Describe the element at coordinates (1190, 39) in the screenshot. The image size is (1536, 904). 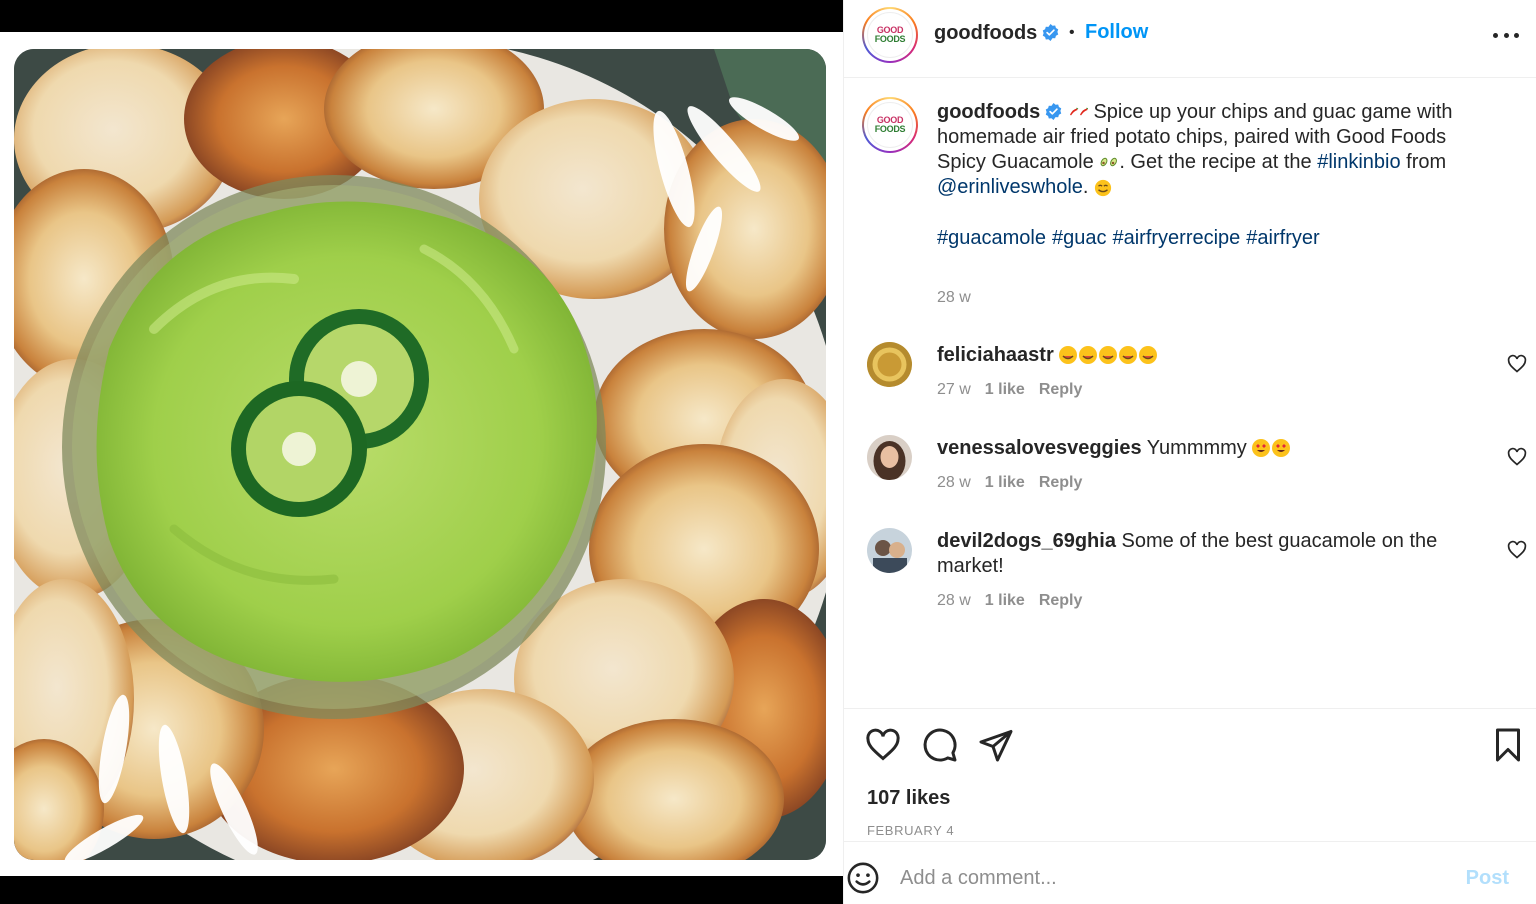
I see `post-header: GOOD FOODS goodfoods • Follow` at that location.